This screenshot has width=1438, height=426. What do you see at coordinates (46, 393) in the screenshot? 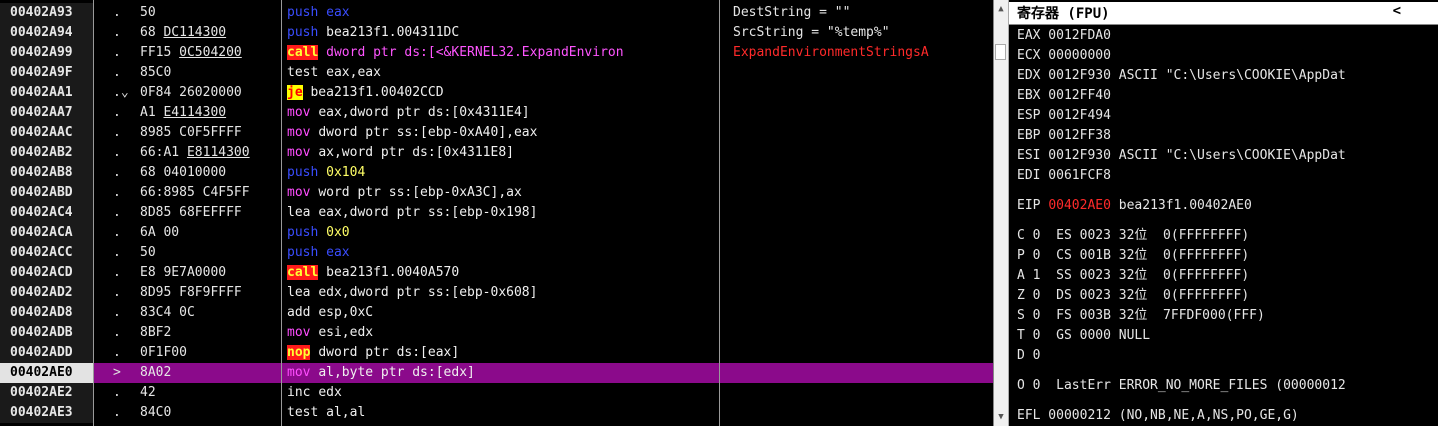
I see `address-cell: 00402AE2` at bounding box center [46, 393].